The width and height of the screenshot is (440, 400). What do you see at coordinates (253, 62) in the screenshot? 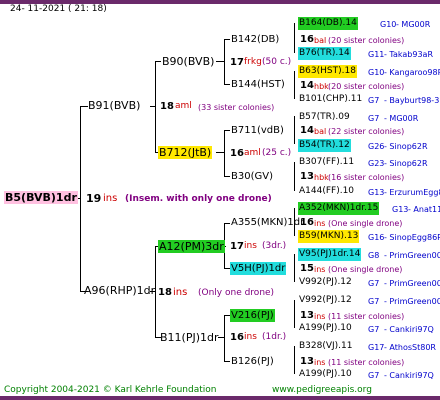
I see `gen2-a-code: frkg` at bounding box center [253, 62].